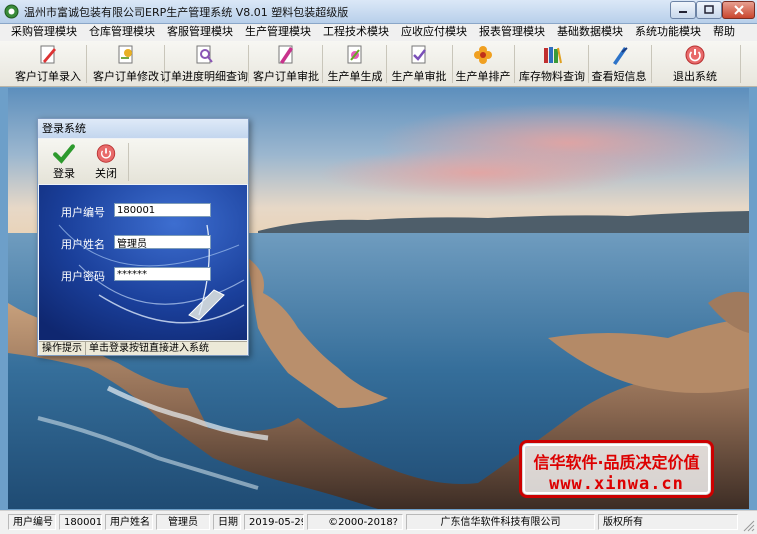 The image size is (757, 534). I want to click on status-user-name-label: 用户姓名, so click(129, 522).